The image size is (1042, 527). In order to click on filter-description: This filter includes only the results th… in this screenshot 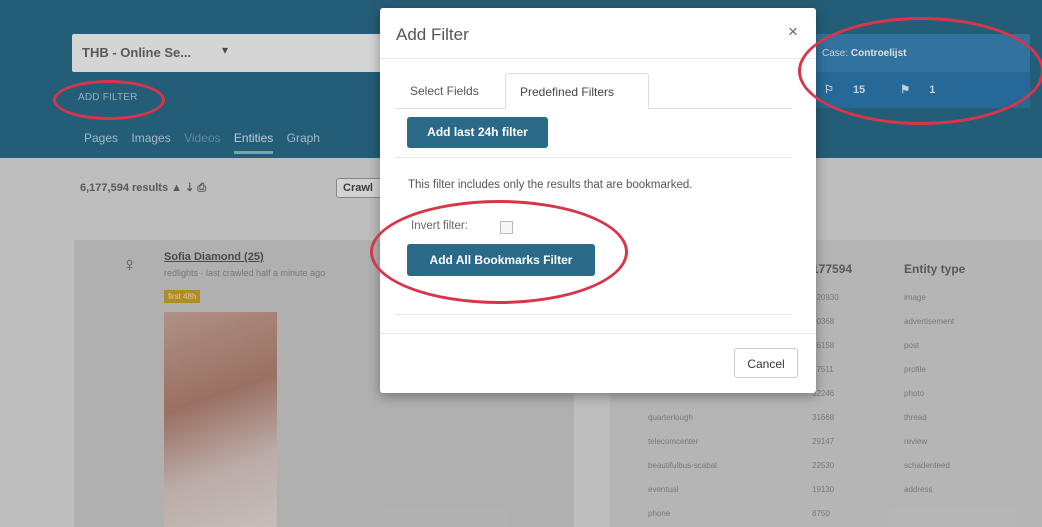, I will do `click(550, 185)`.